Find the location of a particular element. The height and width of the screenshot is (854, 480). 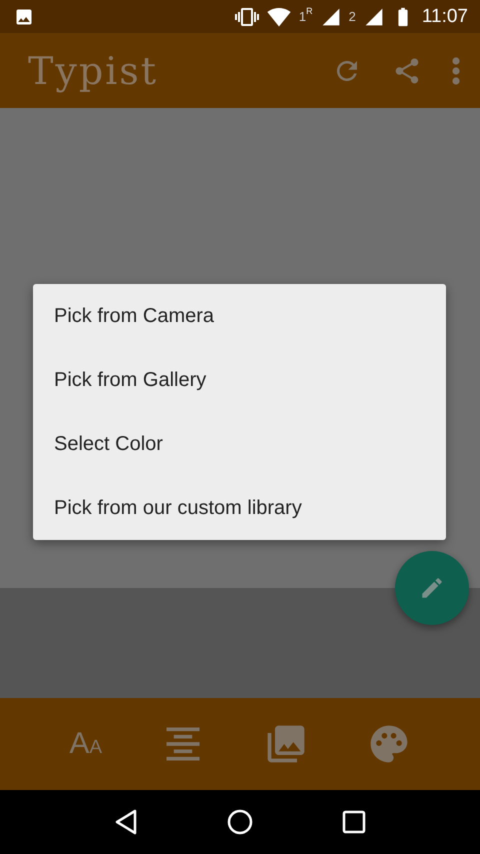

back-button is located at coordinates (126, 822).